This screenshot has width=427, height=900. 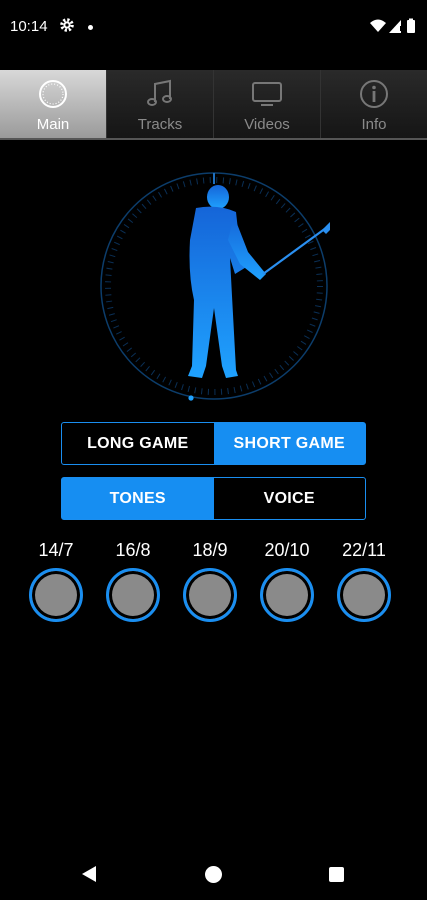 I want to click on info-icon, so click(x=374, y=94).